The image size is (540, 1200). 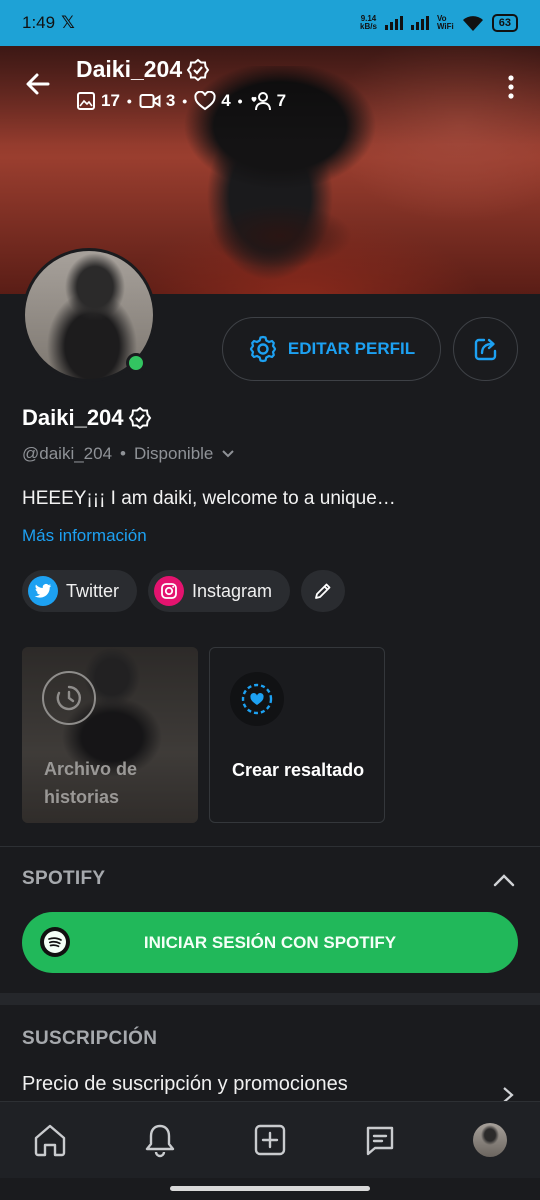 I want to click on nav-notifications, so click(x=160, y=1140).